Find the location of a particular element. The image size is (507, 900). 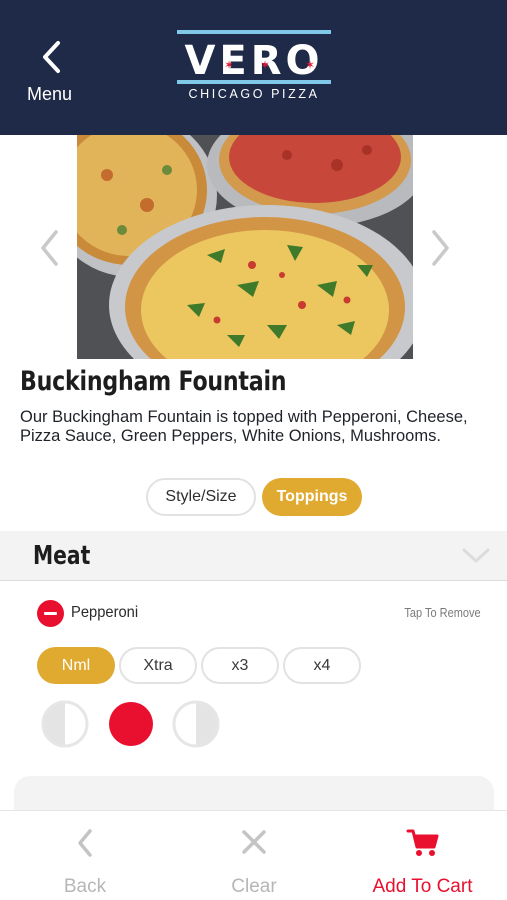

tap-to-remove-hint: Tap To Remove is located at coordinates (442, 613).